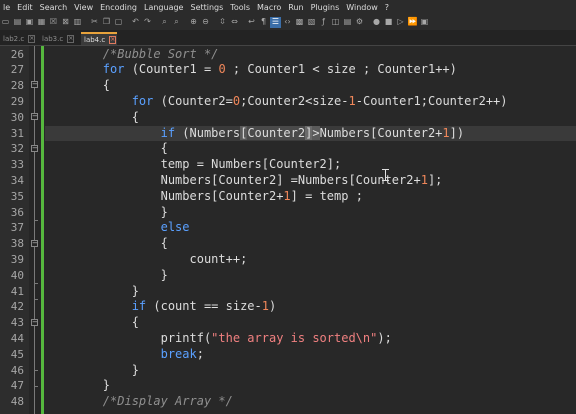  What do you see at coordinates (311, 22) in the screenshot?
I see `folder-workspace-icon: ▧` at bounding box center [311, 22].